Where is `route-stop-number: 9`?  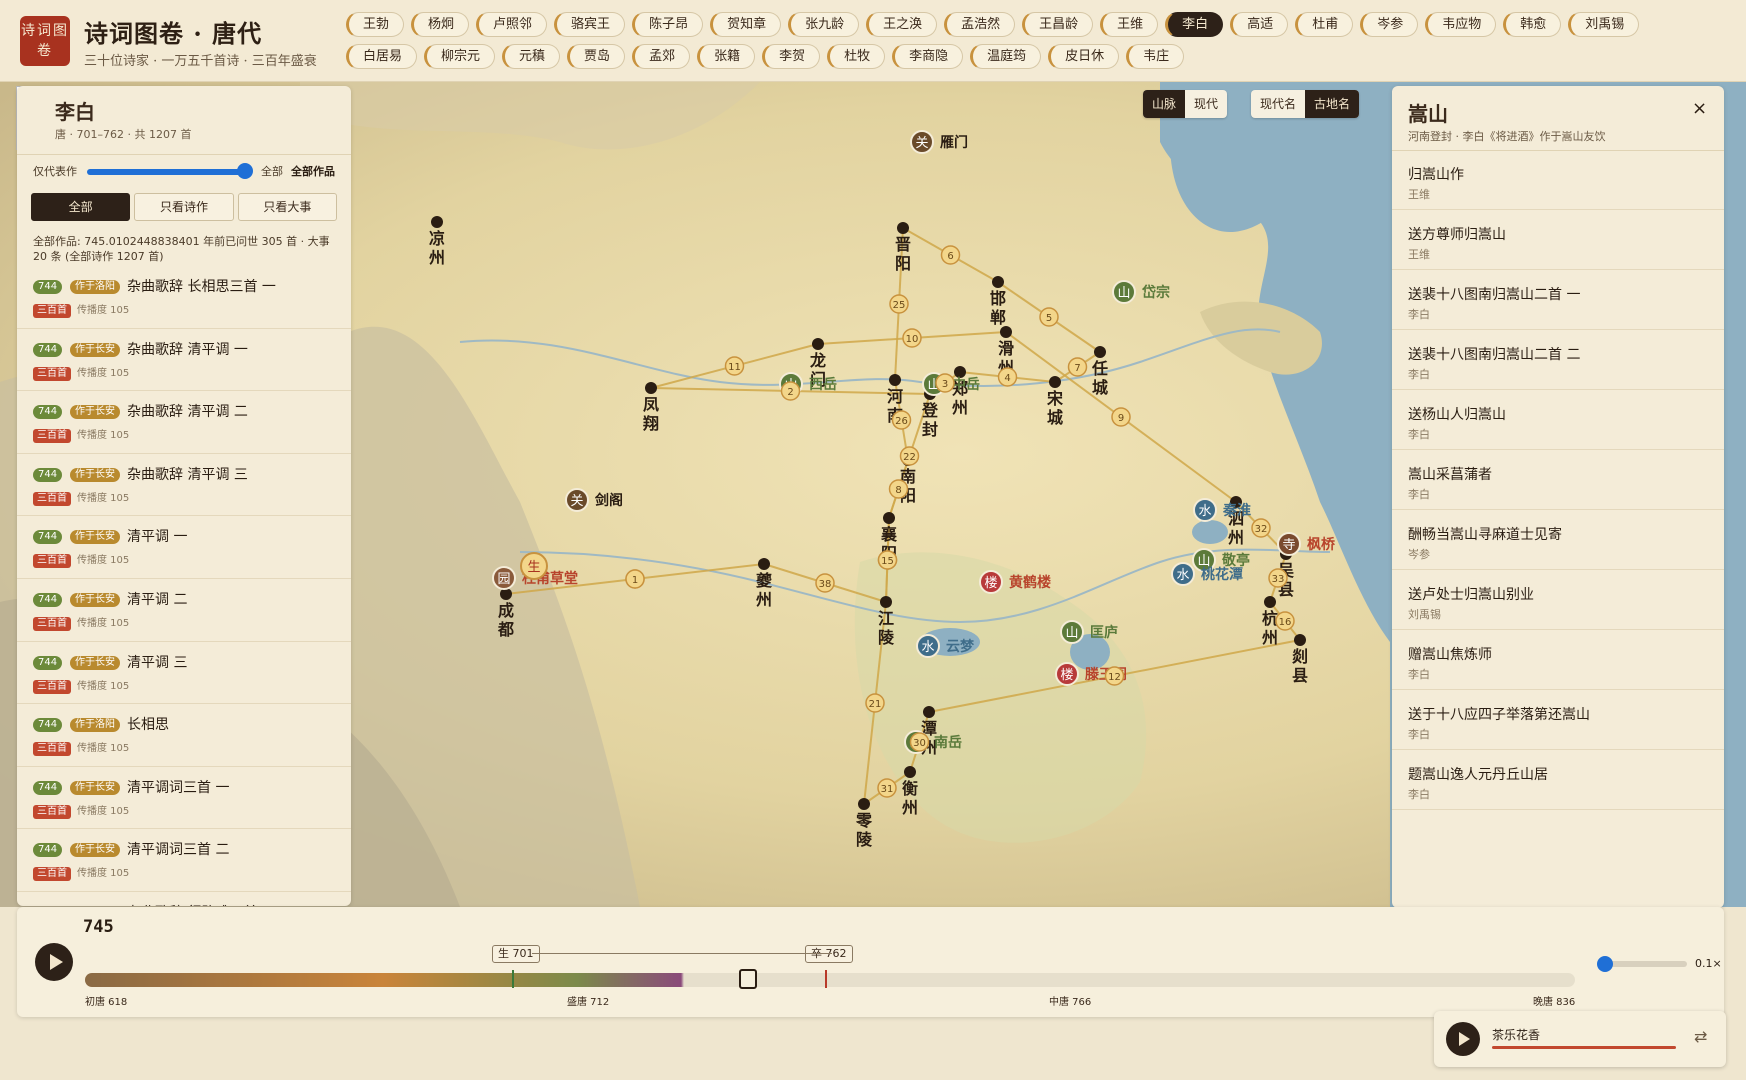 route-stop-number: 9 is located at coordinates (1121, 418).